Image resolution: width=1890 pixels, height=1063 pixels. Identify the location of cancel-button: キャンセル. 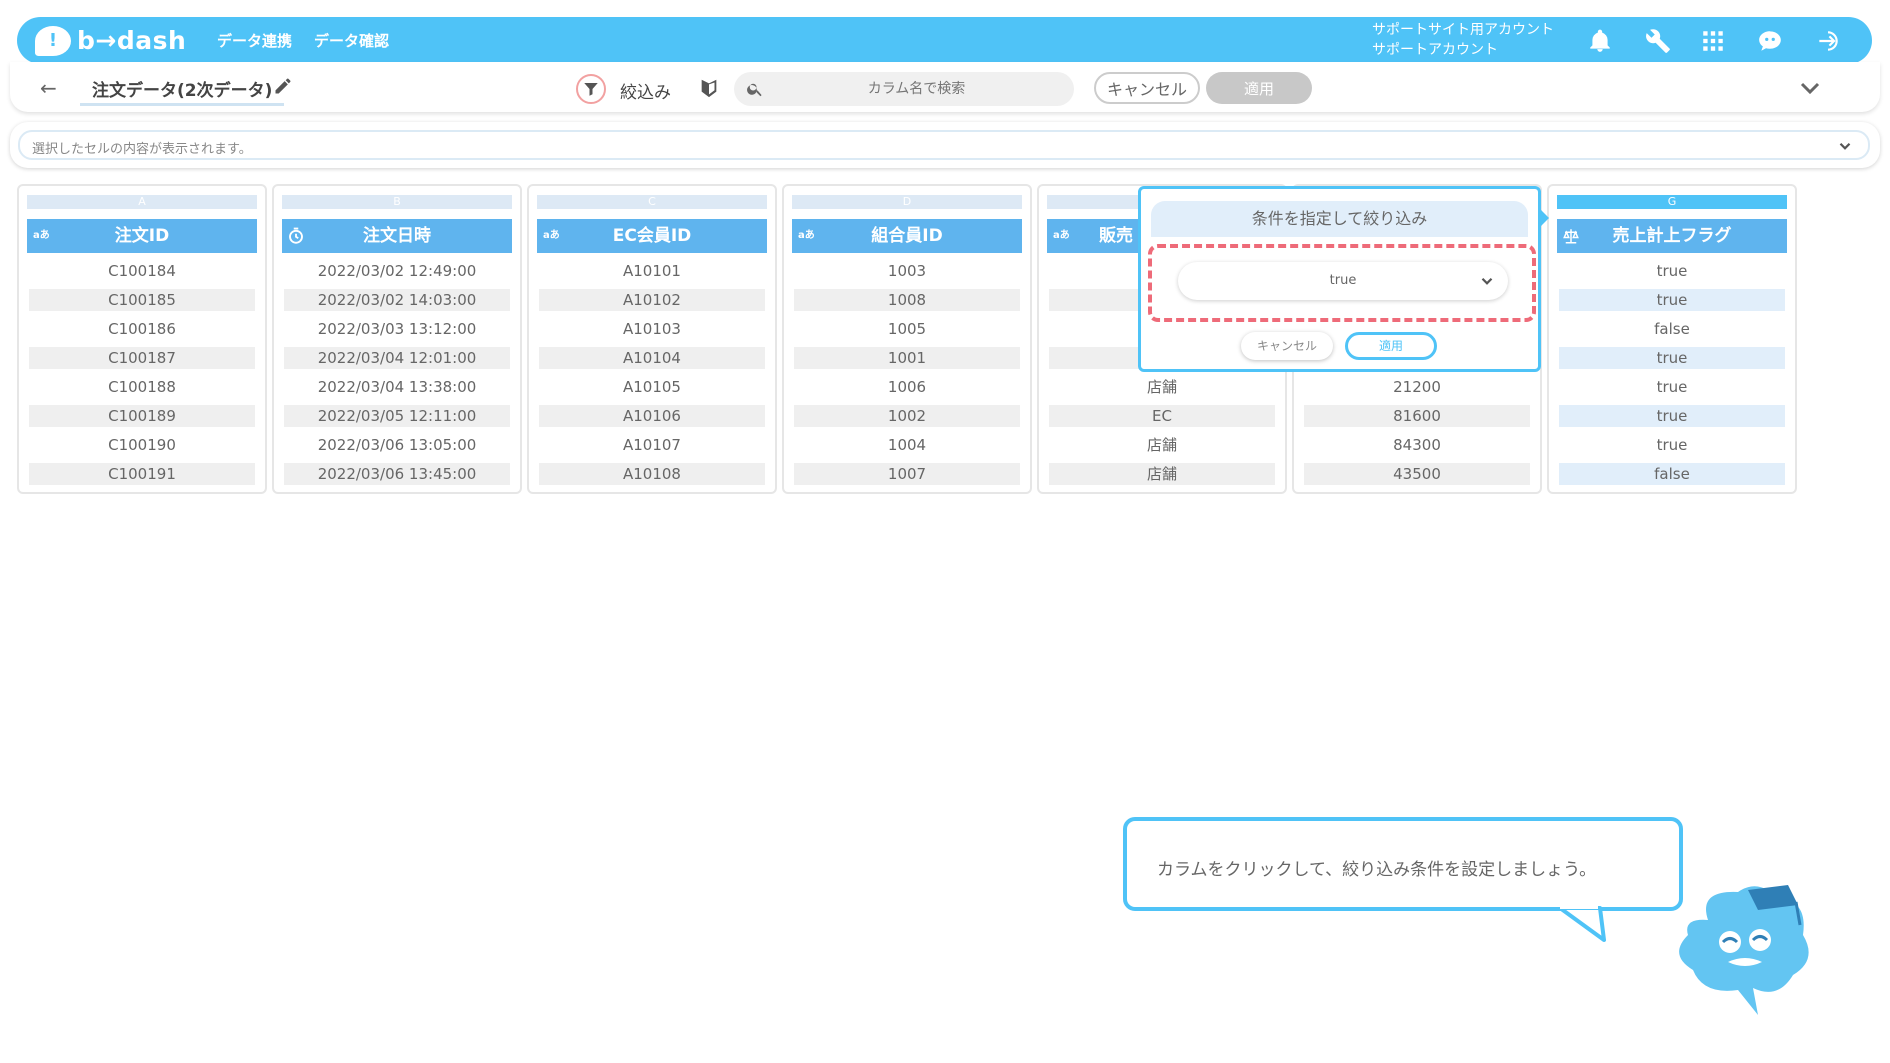
(1147, 88).